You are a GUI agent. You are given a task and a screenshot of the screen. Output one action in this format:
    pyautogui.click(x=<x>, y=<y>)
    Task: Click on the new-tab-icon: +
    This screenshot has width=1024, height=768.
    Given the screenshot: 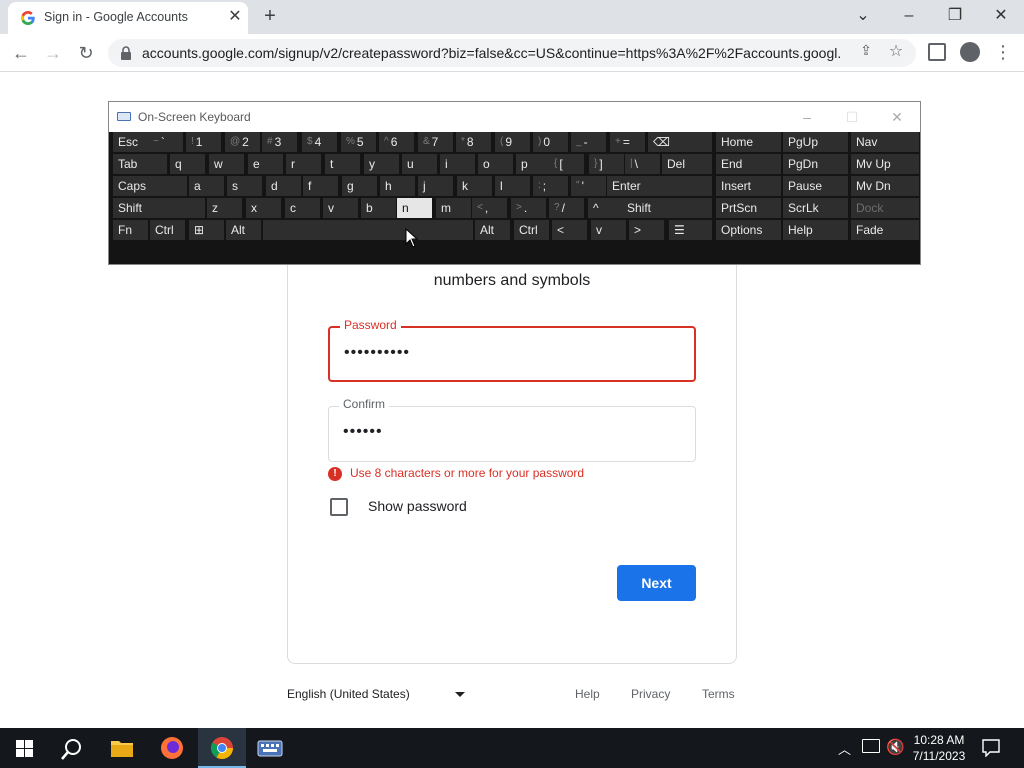 What is the action you would take?
    pyautogui.click(x=270, y=16)
    